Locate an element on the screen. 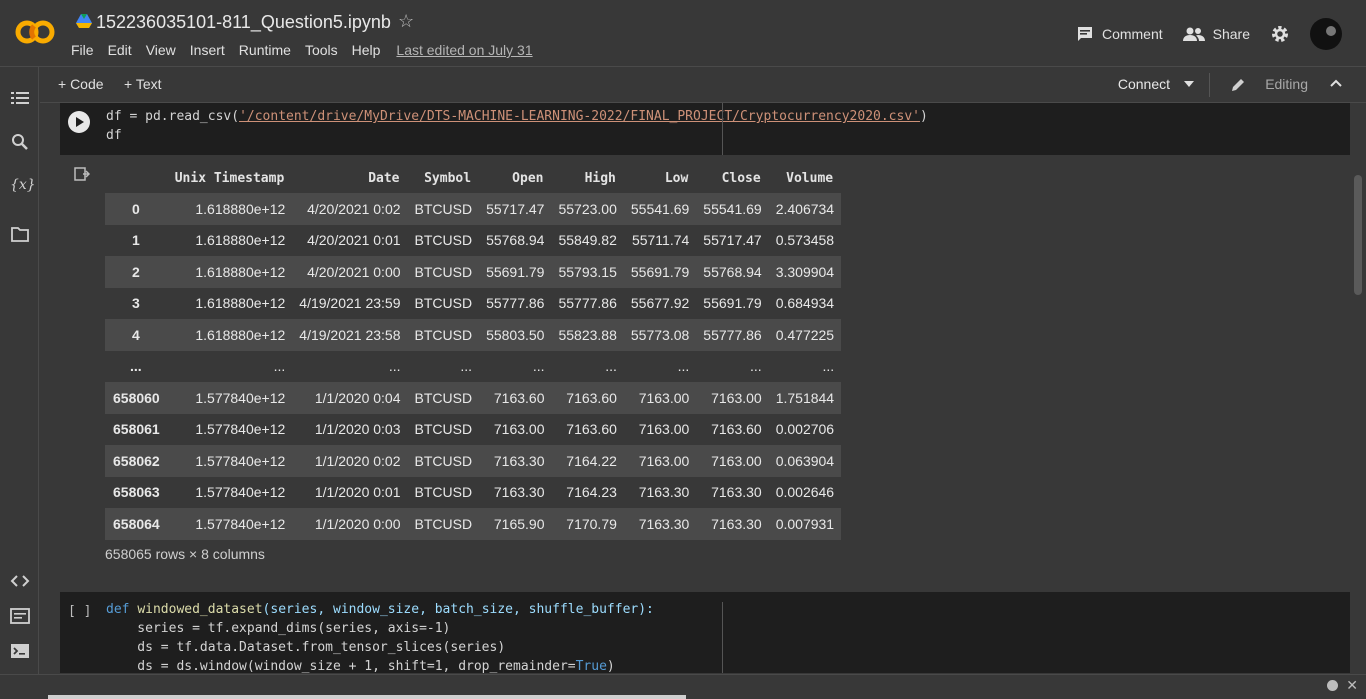 This screenshot has width=1366, height=699. table-cell: 7163.00 is located at coordinates (664, 429).